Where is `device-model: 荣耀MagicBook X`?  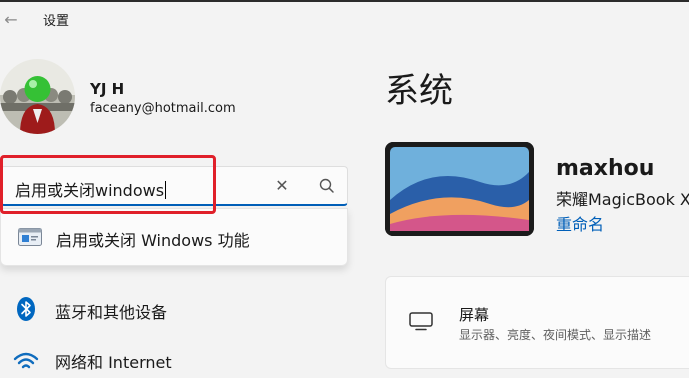 device-model: 荣耀MagicBook X is located at coordinates (622, 199).